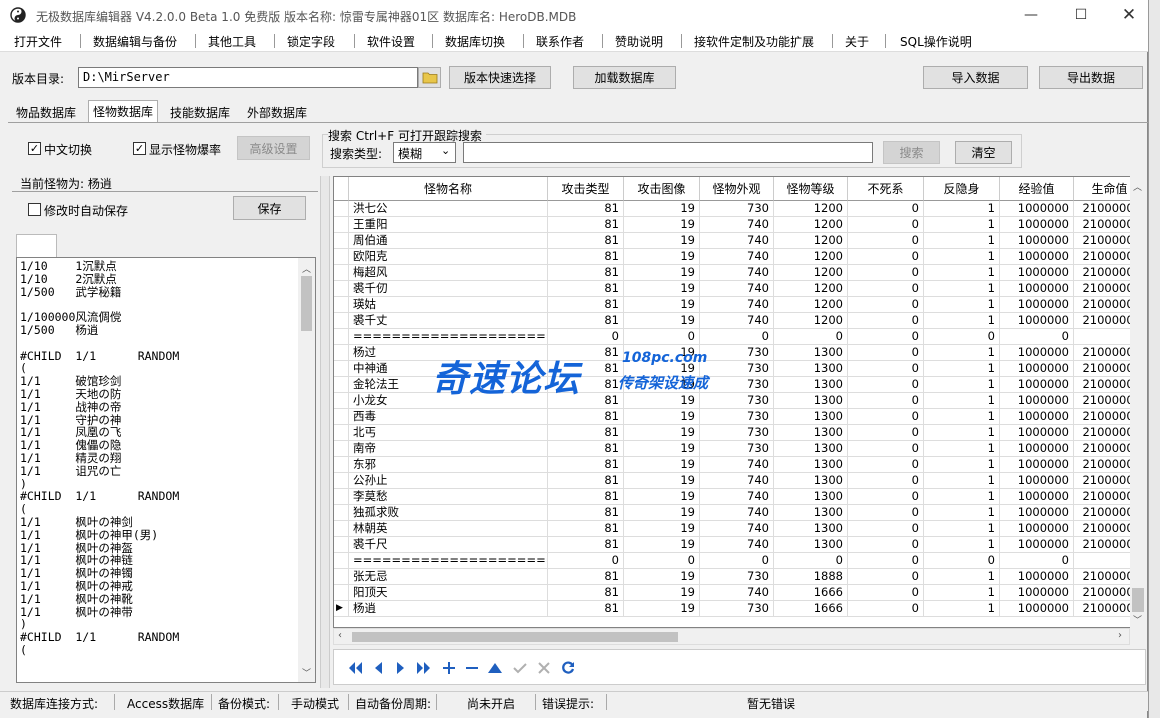 The height and width of the screenshot is (718, 1160). What do you see at coordinates (34, 209) in the screenshot?
I see `auto-save-checkbox` at bounding box center [34, 209].